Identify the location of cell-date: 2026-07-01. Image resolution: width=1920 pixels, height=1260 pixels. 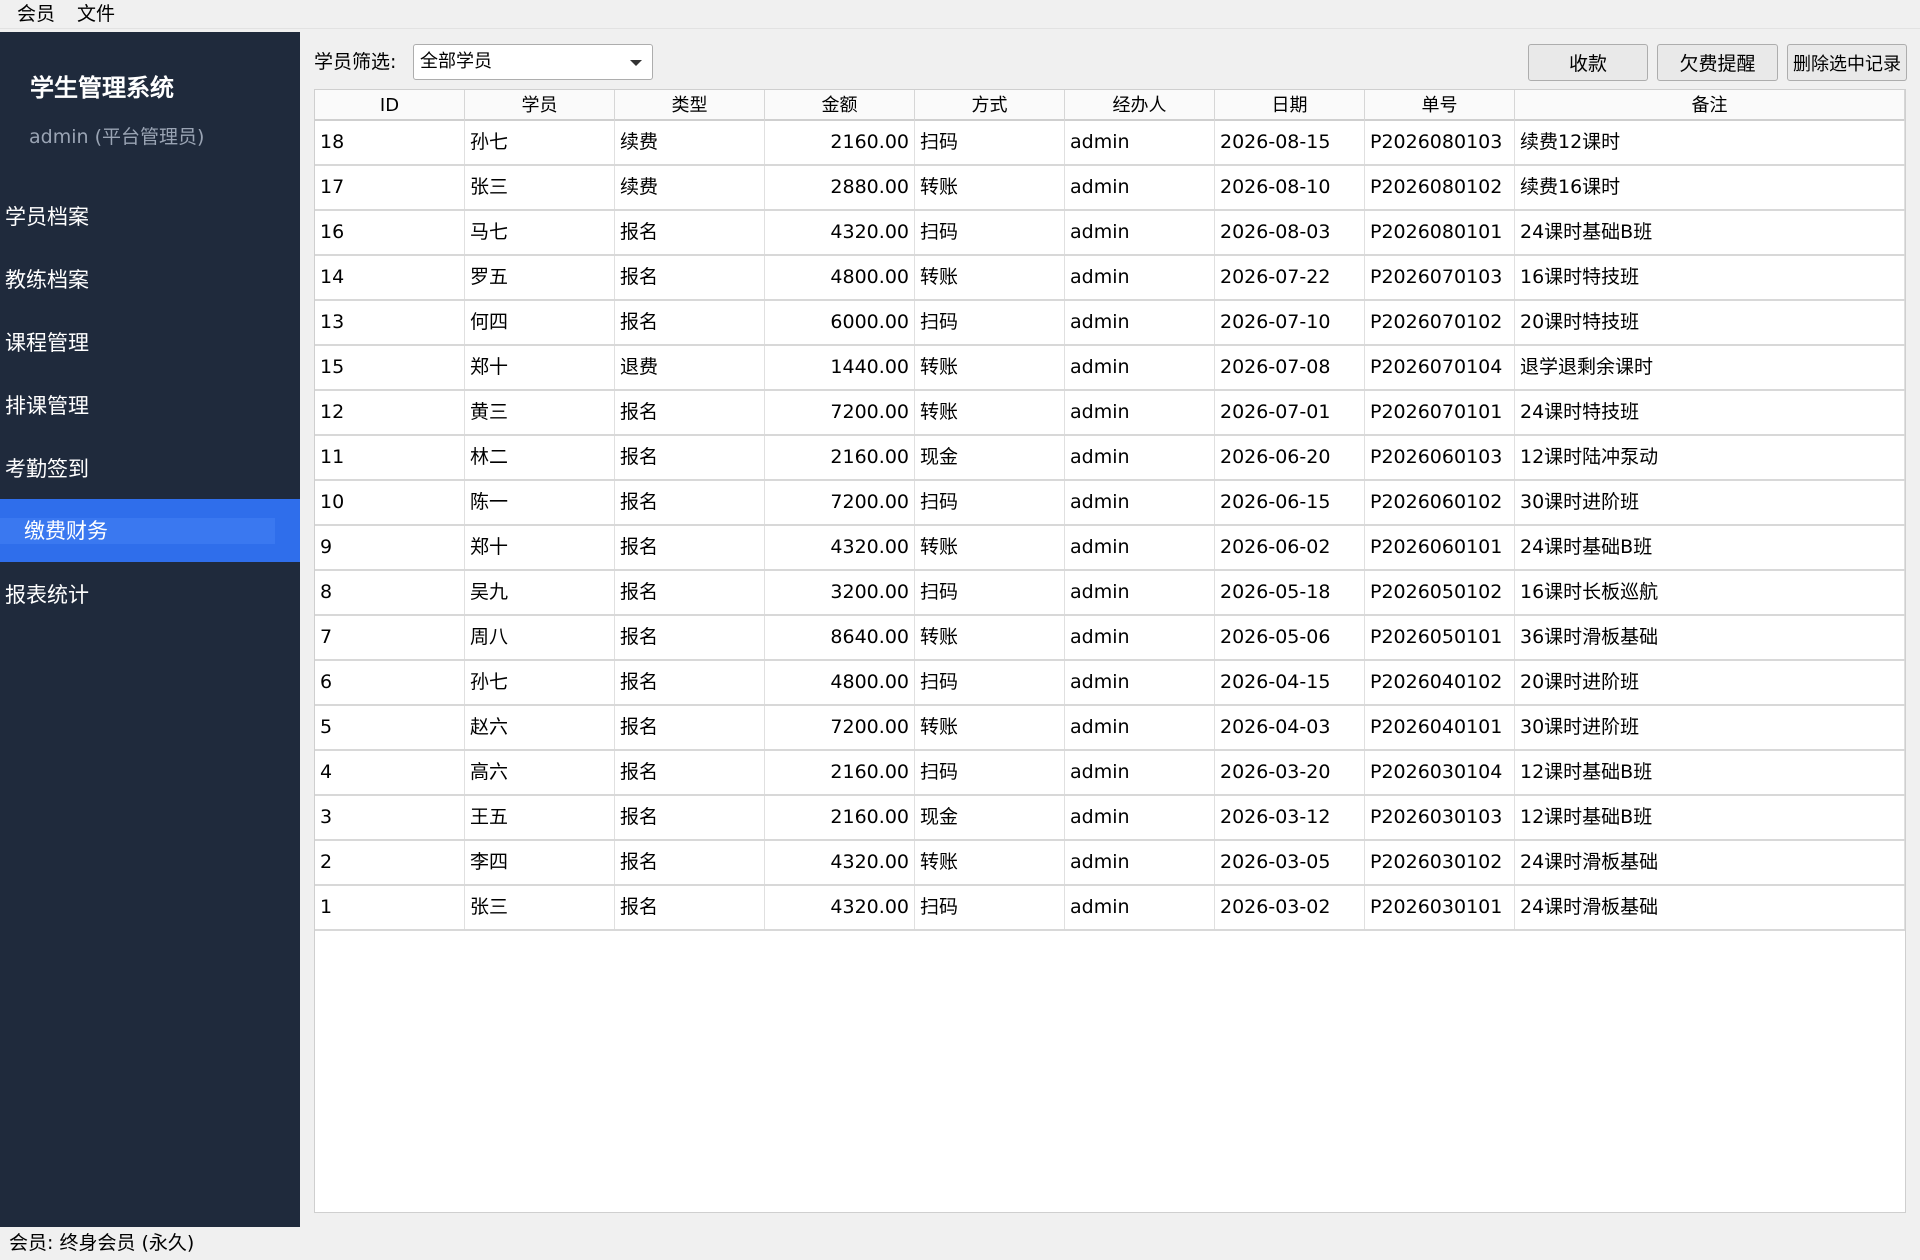
(1290, 412).